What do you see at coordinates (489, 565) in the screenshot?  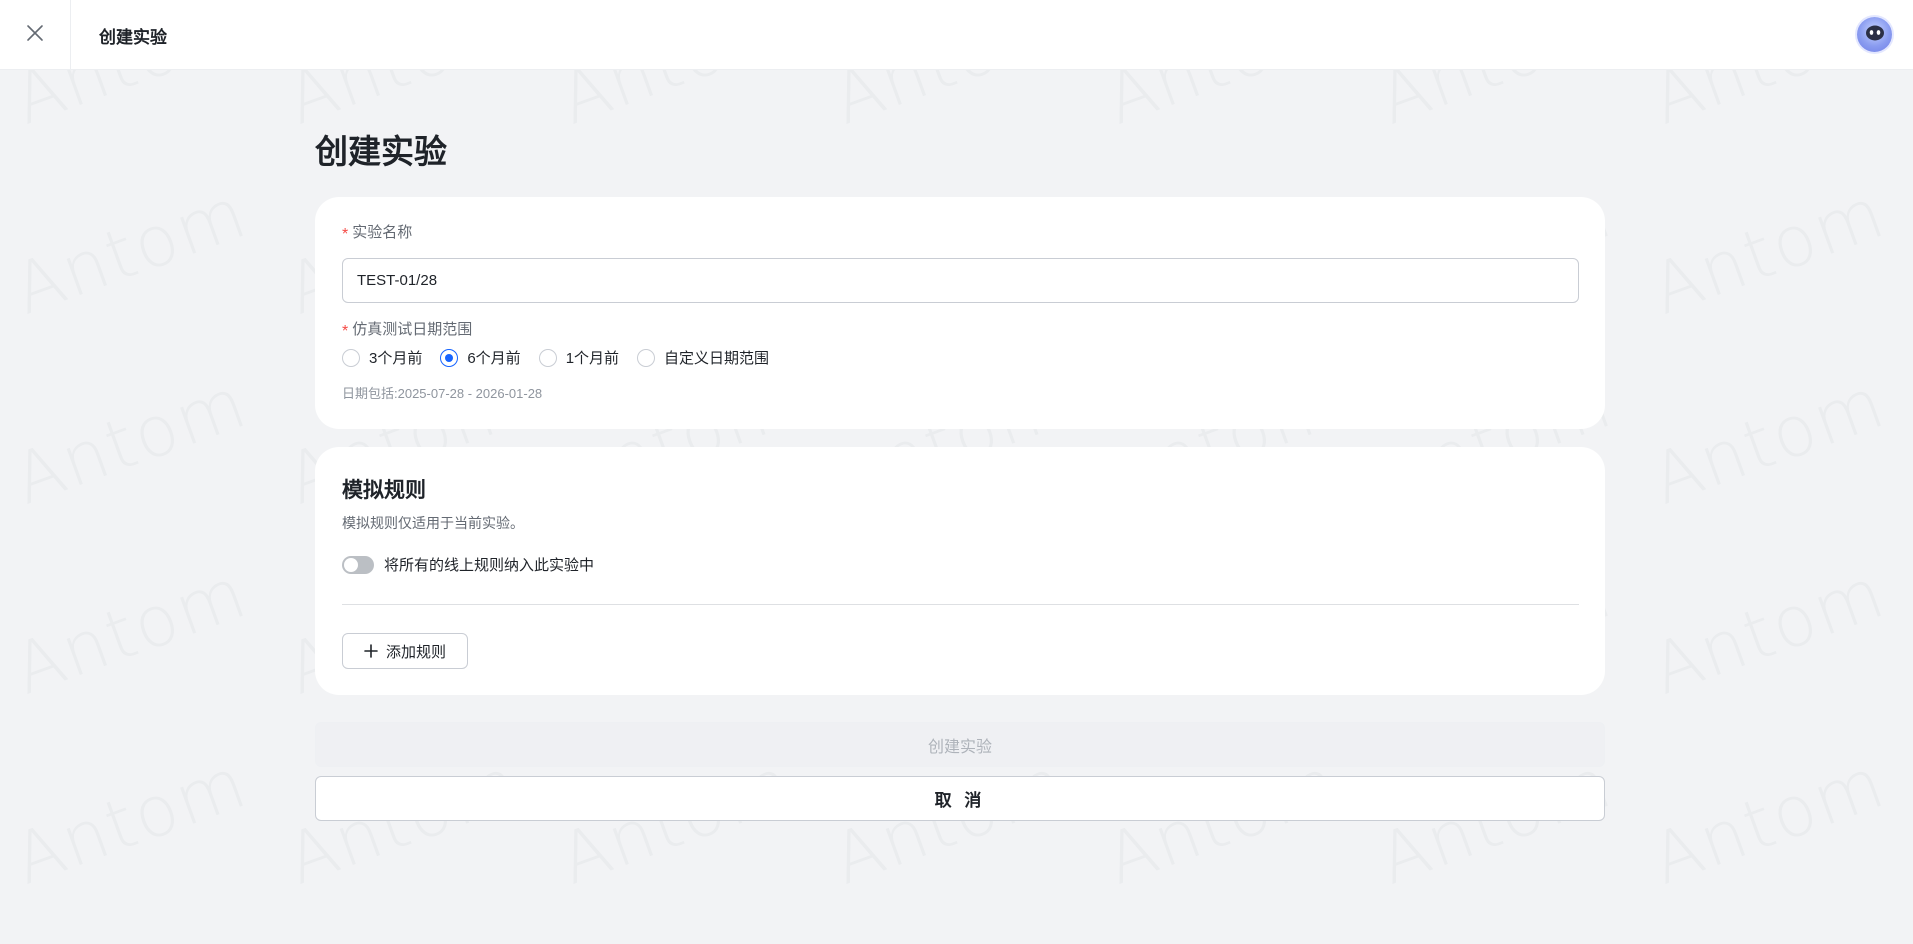 I see `include-online-rules-label: 将所有的线上规则纳入此实验中` at bounding box center [489, 565].